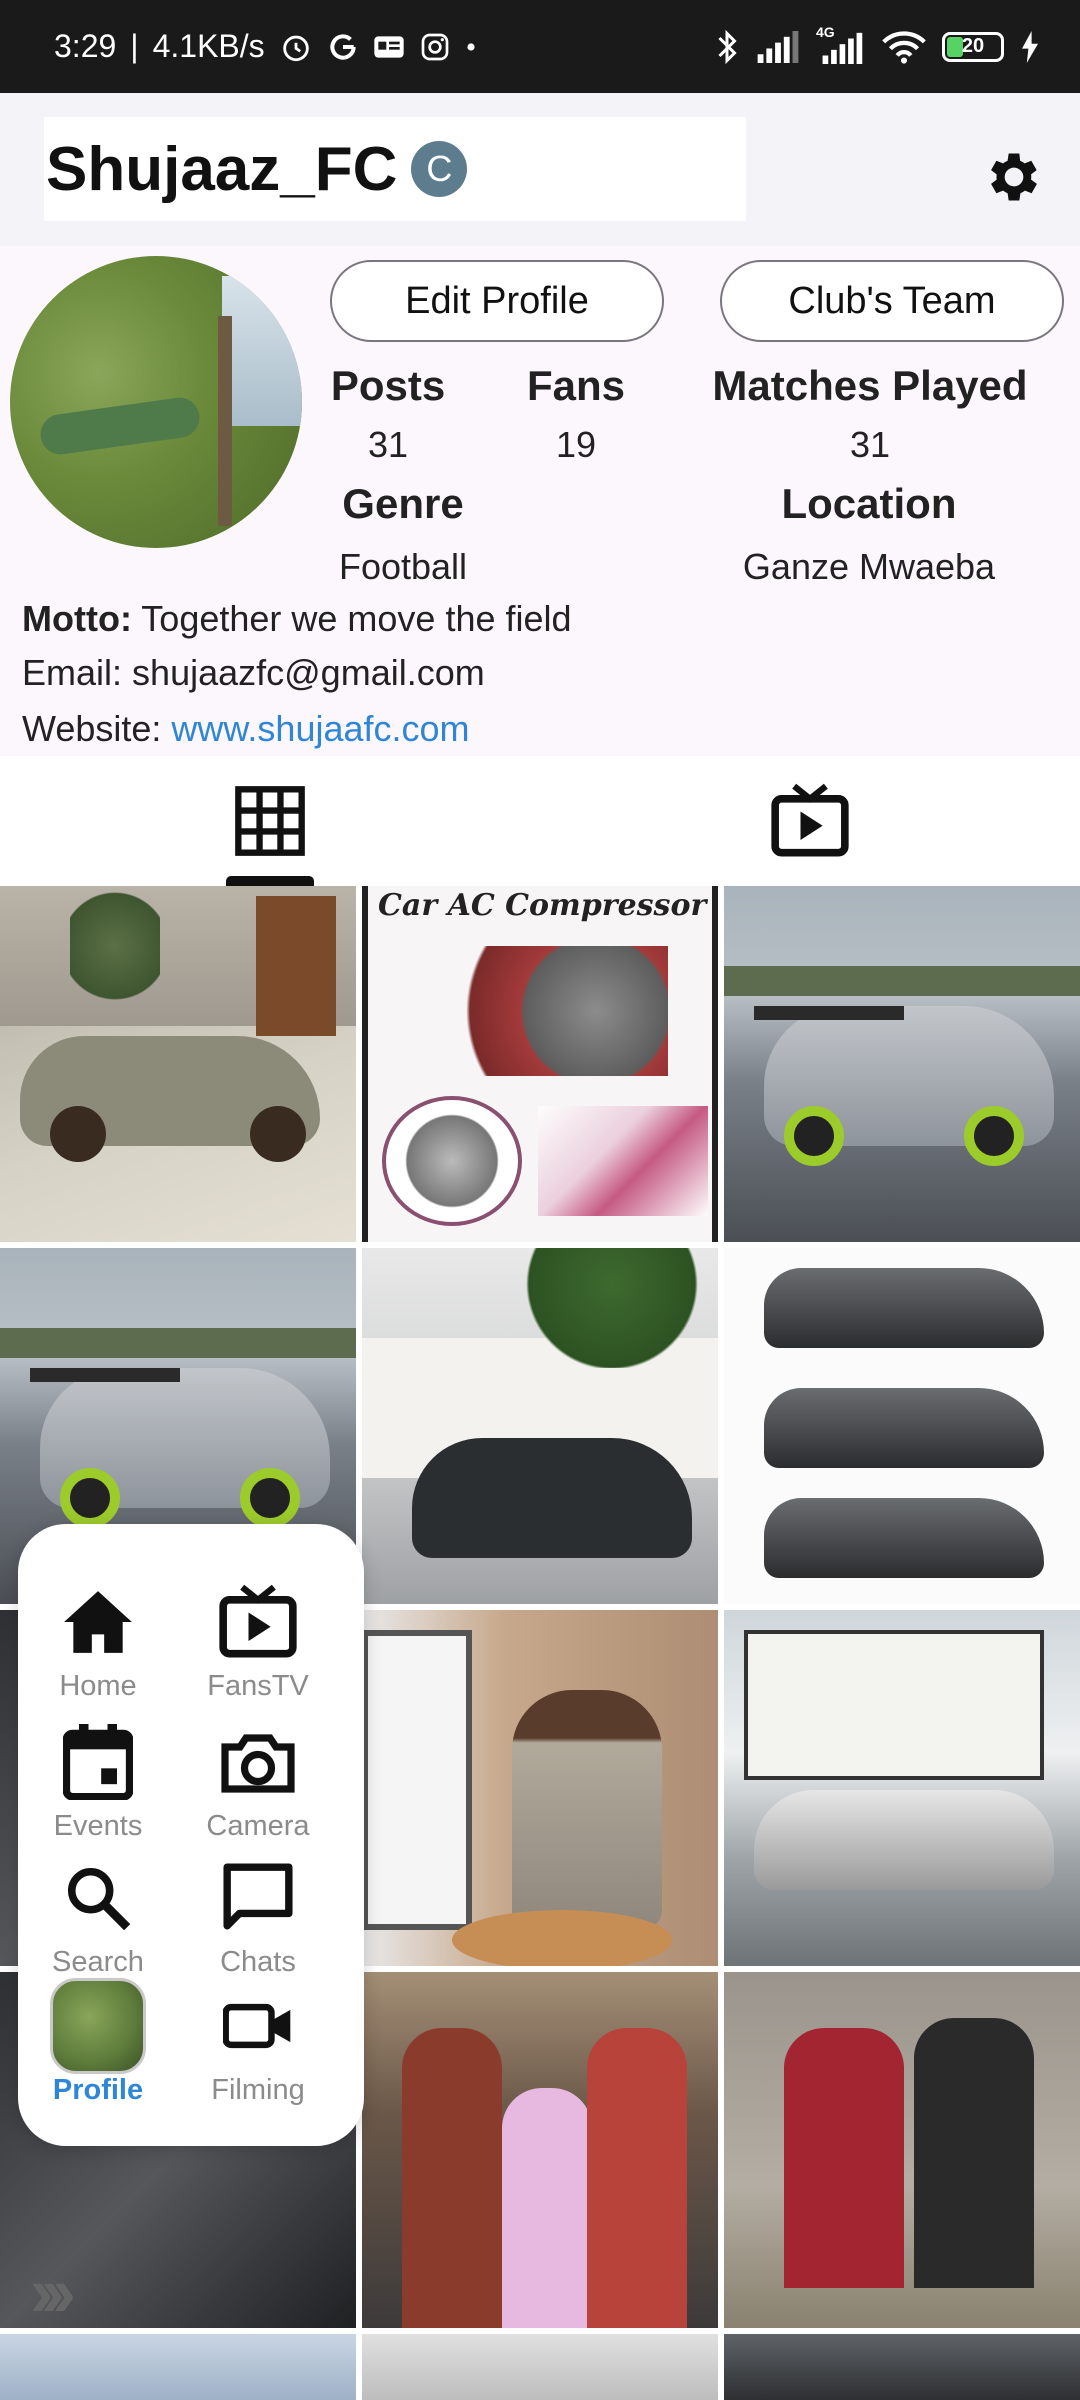 Image resolution: width=1080 pixels, height=2400 pixels. Describe the element at coordinates (542, 905) in the screenshot. I see `post-caption: Car AC Compressor` at that location.